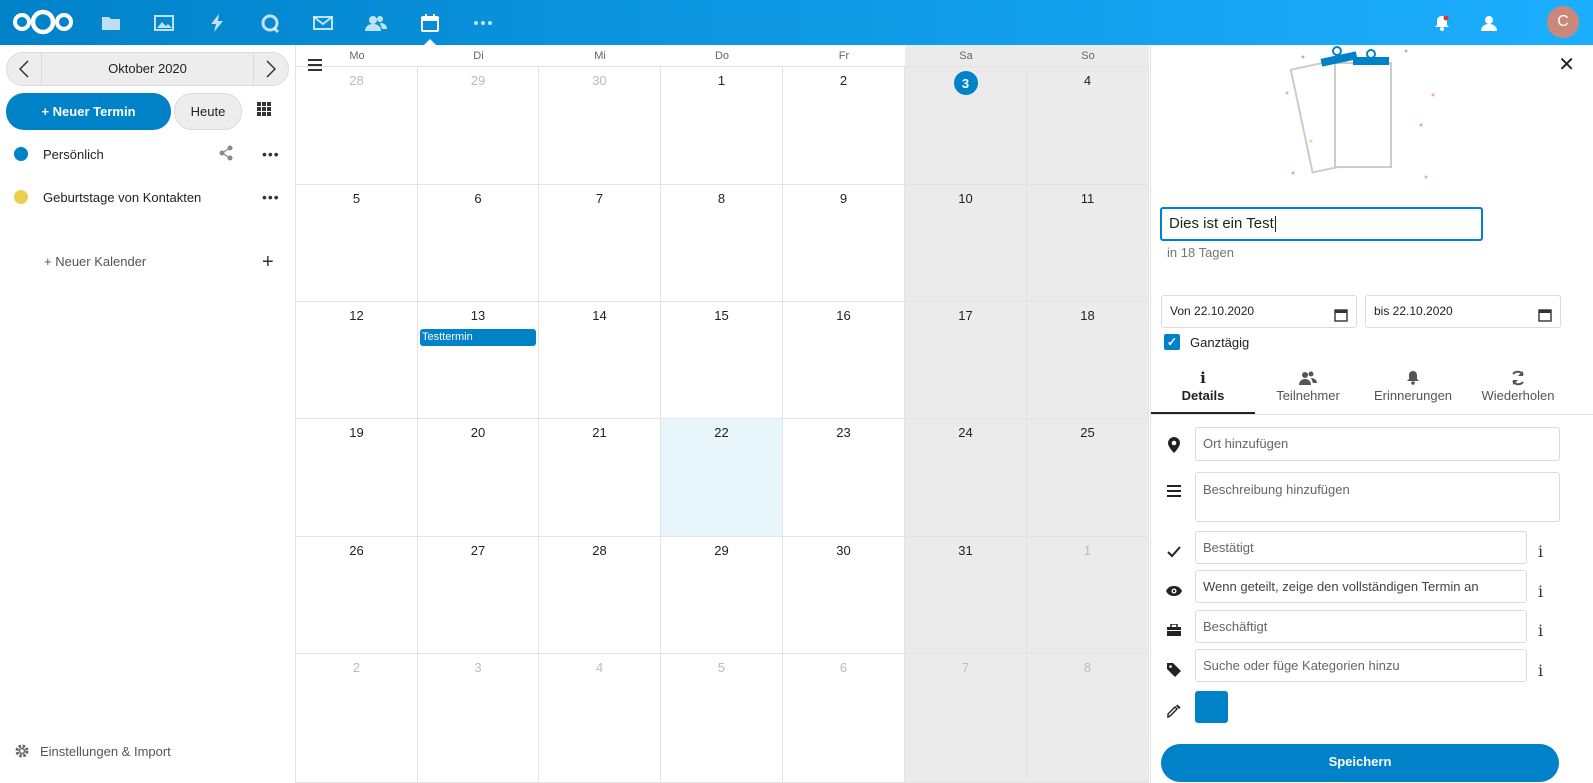 This screenshot has height=783, width=1593. Describe the element at coordinates (1203, 391) in the screenshot. I see `tab-details: i Details` at that location.